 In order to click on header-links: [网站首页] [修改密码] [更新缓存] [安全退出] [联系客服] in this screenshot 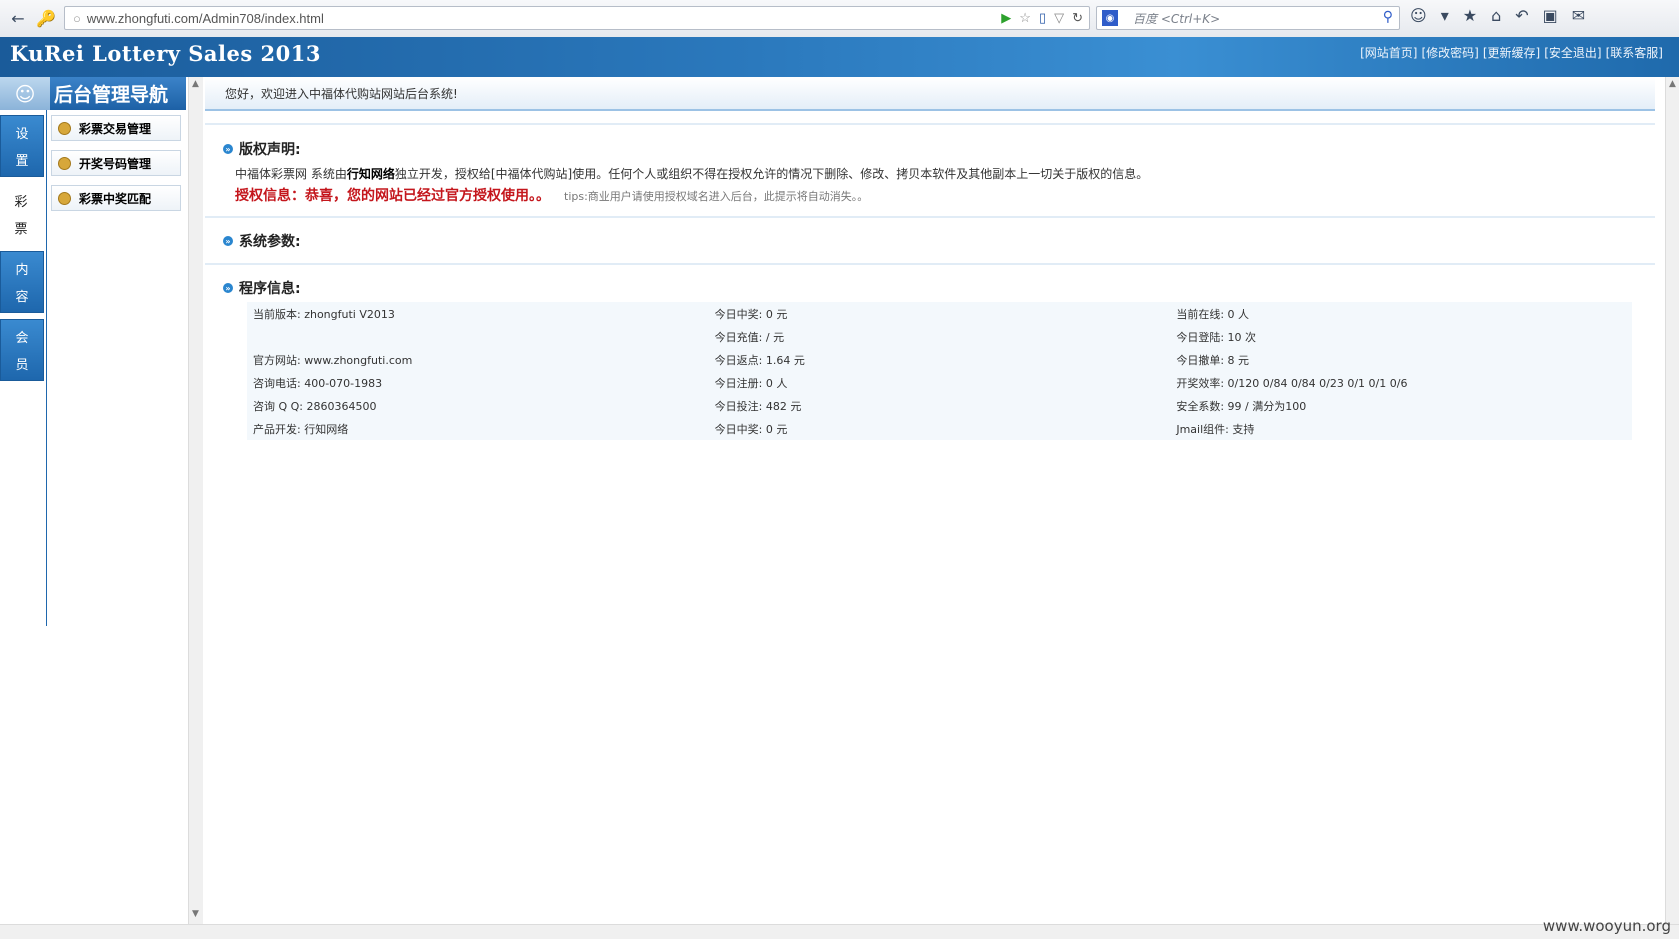, I will do `click(1511, 52)`.